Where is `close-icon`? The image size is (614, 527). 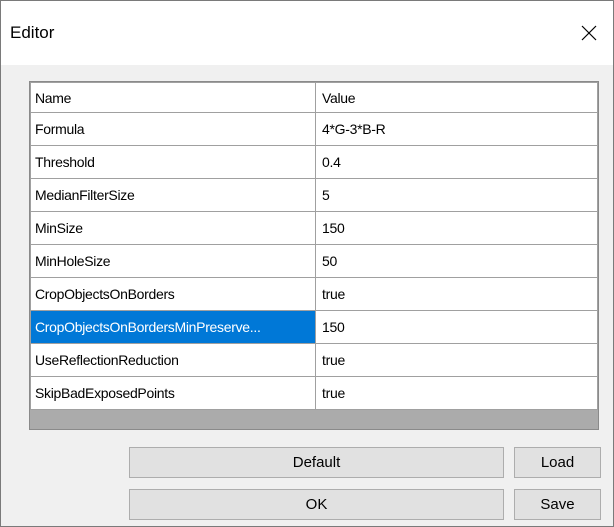
close-icon is located at coordinates (589, 33).